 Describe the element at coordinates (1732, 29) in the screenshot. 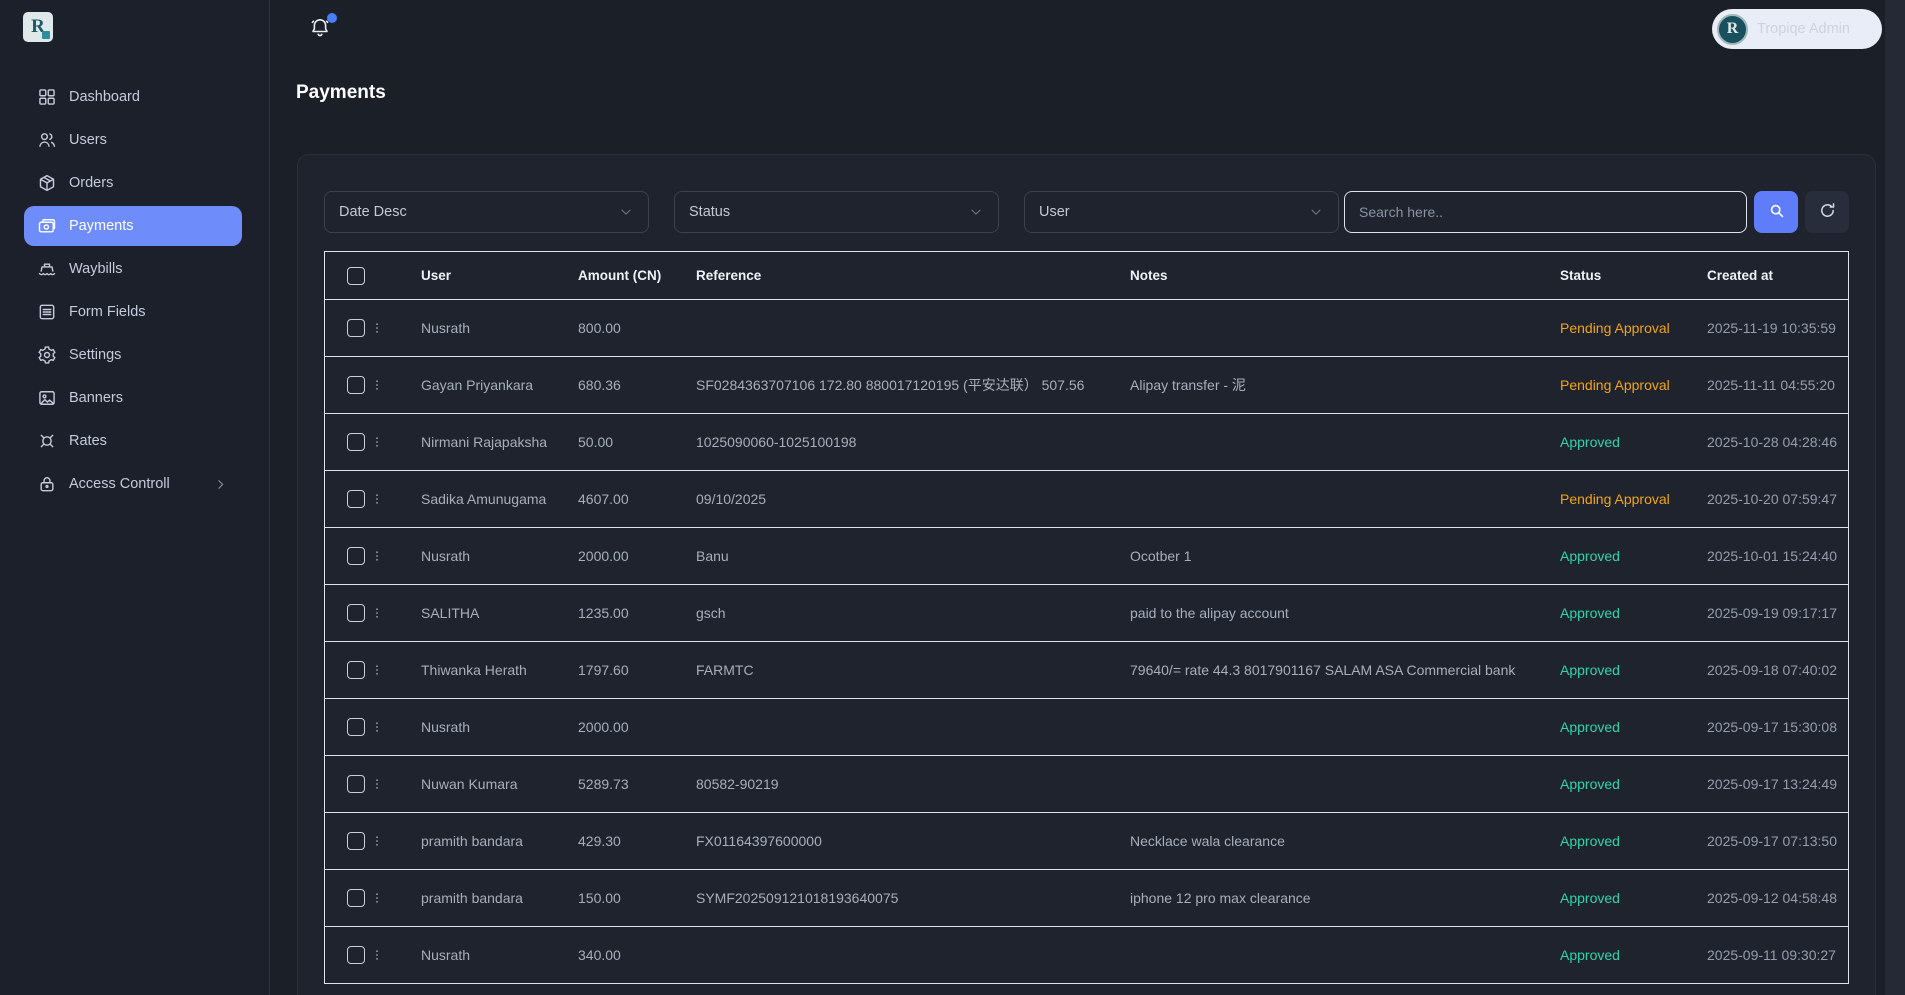

I see `admin-avatar: R` at that location.